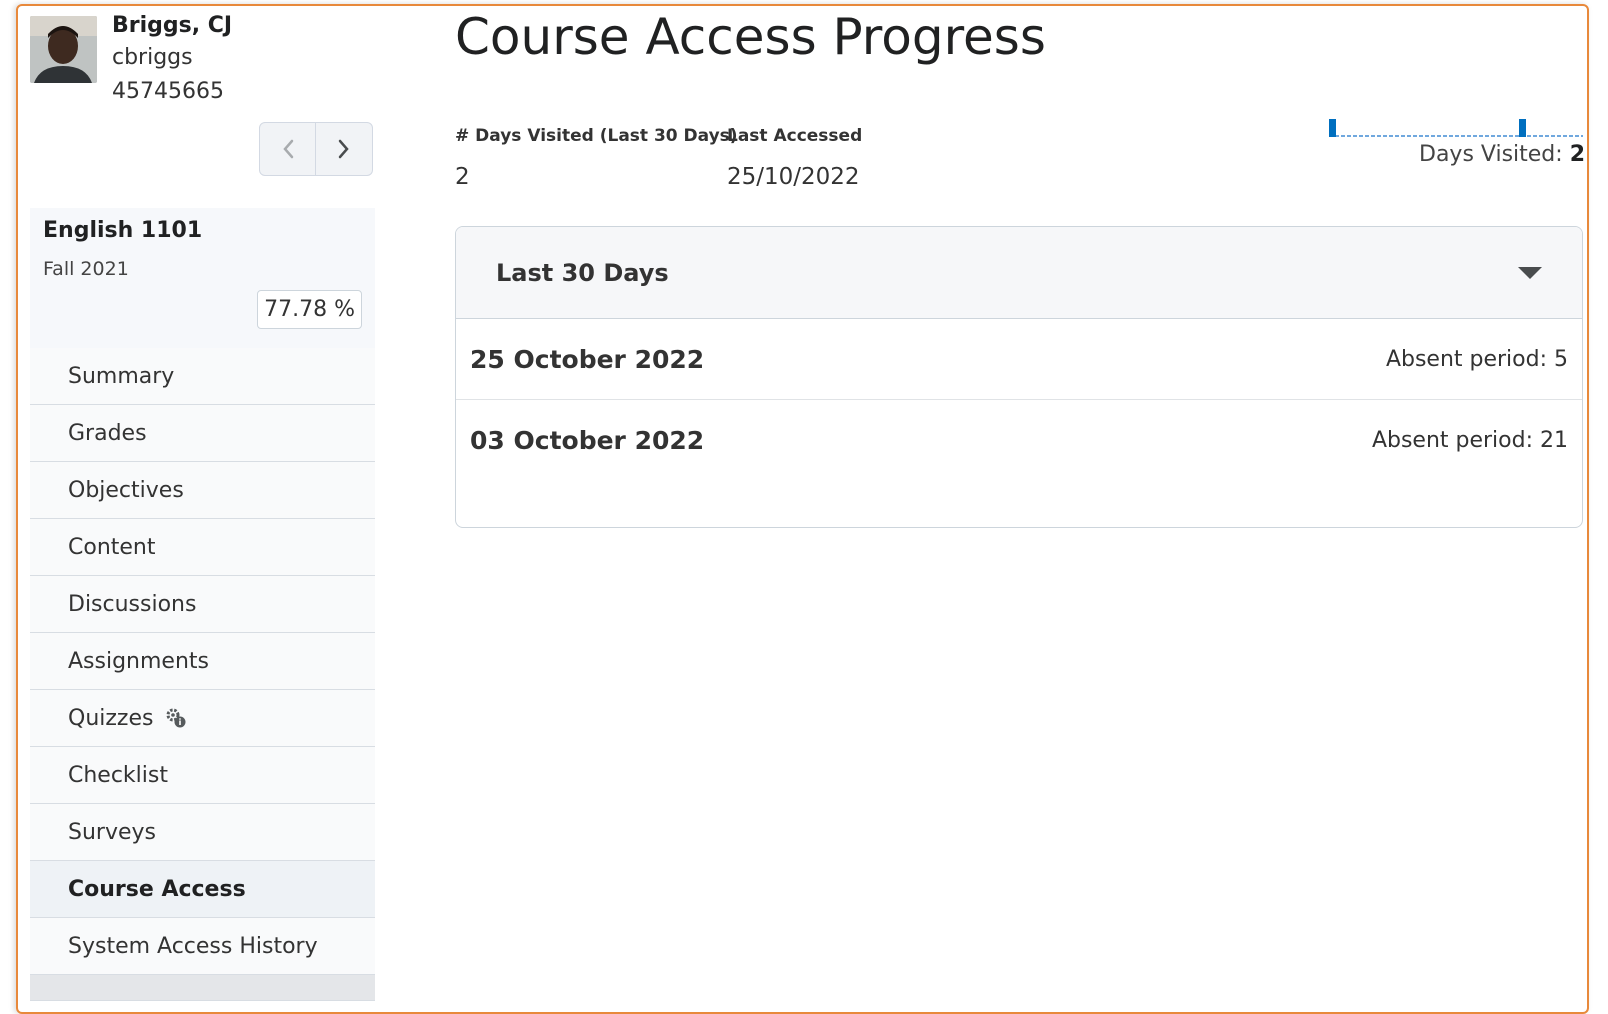 This screenshot has width=1608, height=1014. What do you see at coordinates (168, 91) in the screenshot?
I see `user-id: 45745665` at bounding box center [168, 91].